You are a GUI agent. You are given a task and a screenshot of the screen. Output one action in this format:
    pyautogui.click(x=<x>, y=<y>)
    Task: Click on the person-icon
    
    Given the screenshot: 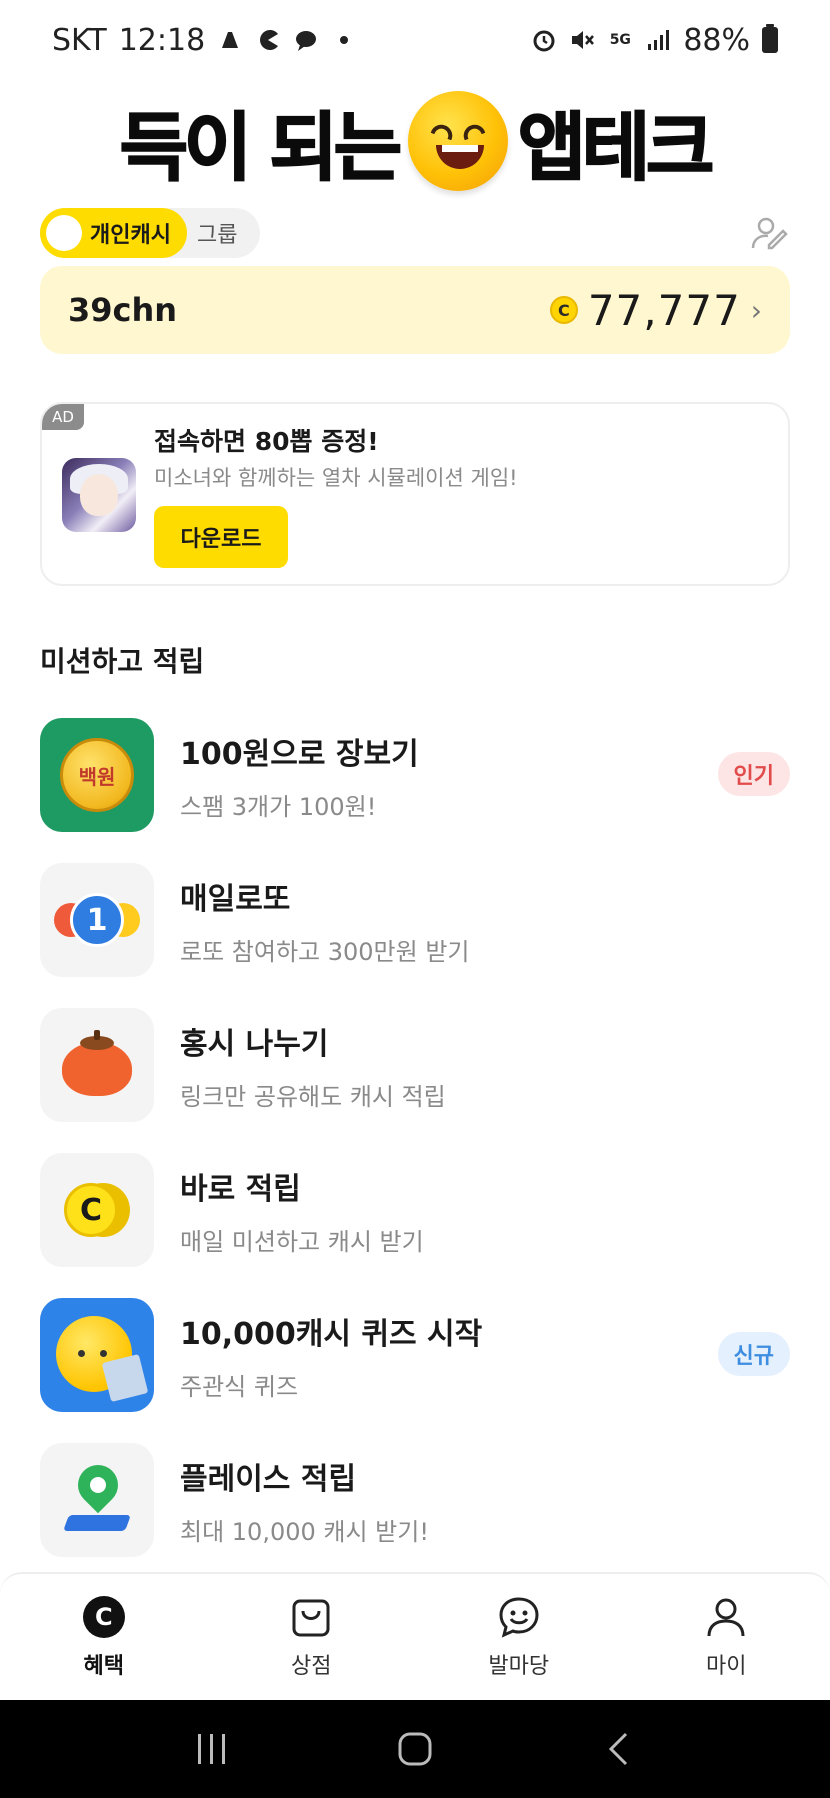 What is the action you would take?
    pyautogui.click(x=726, y=1617)
    